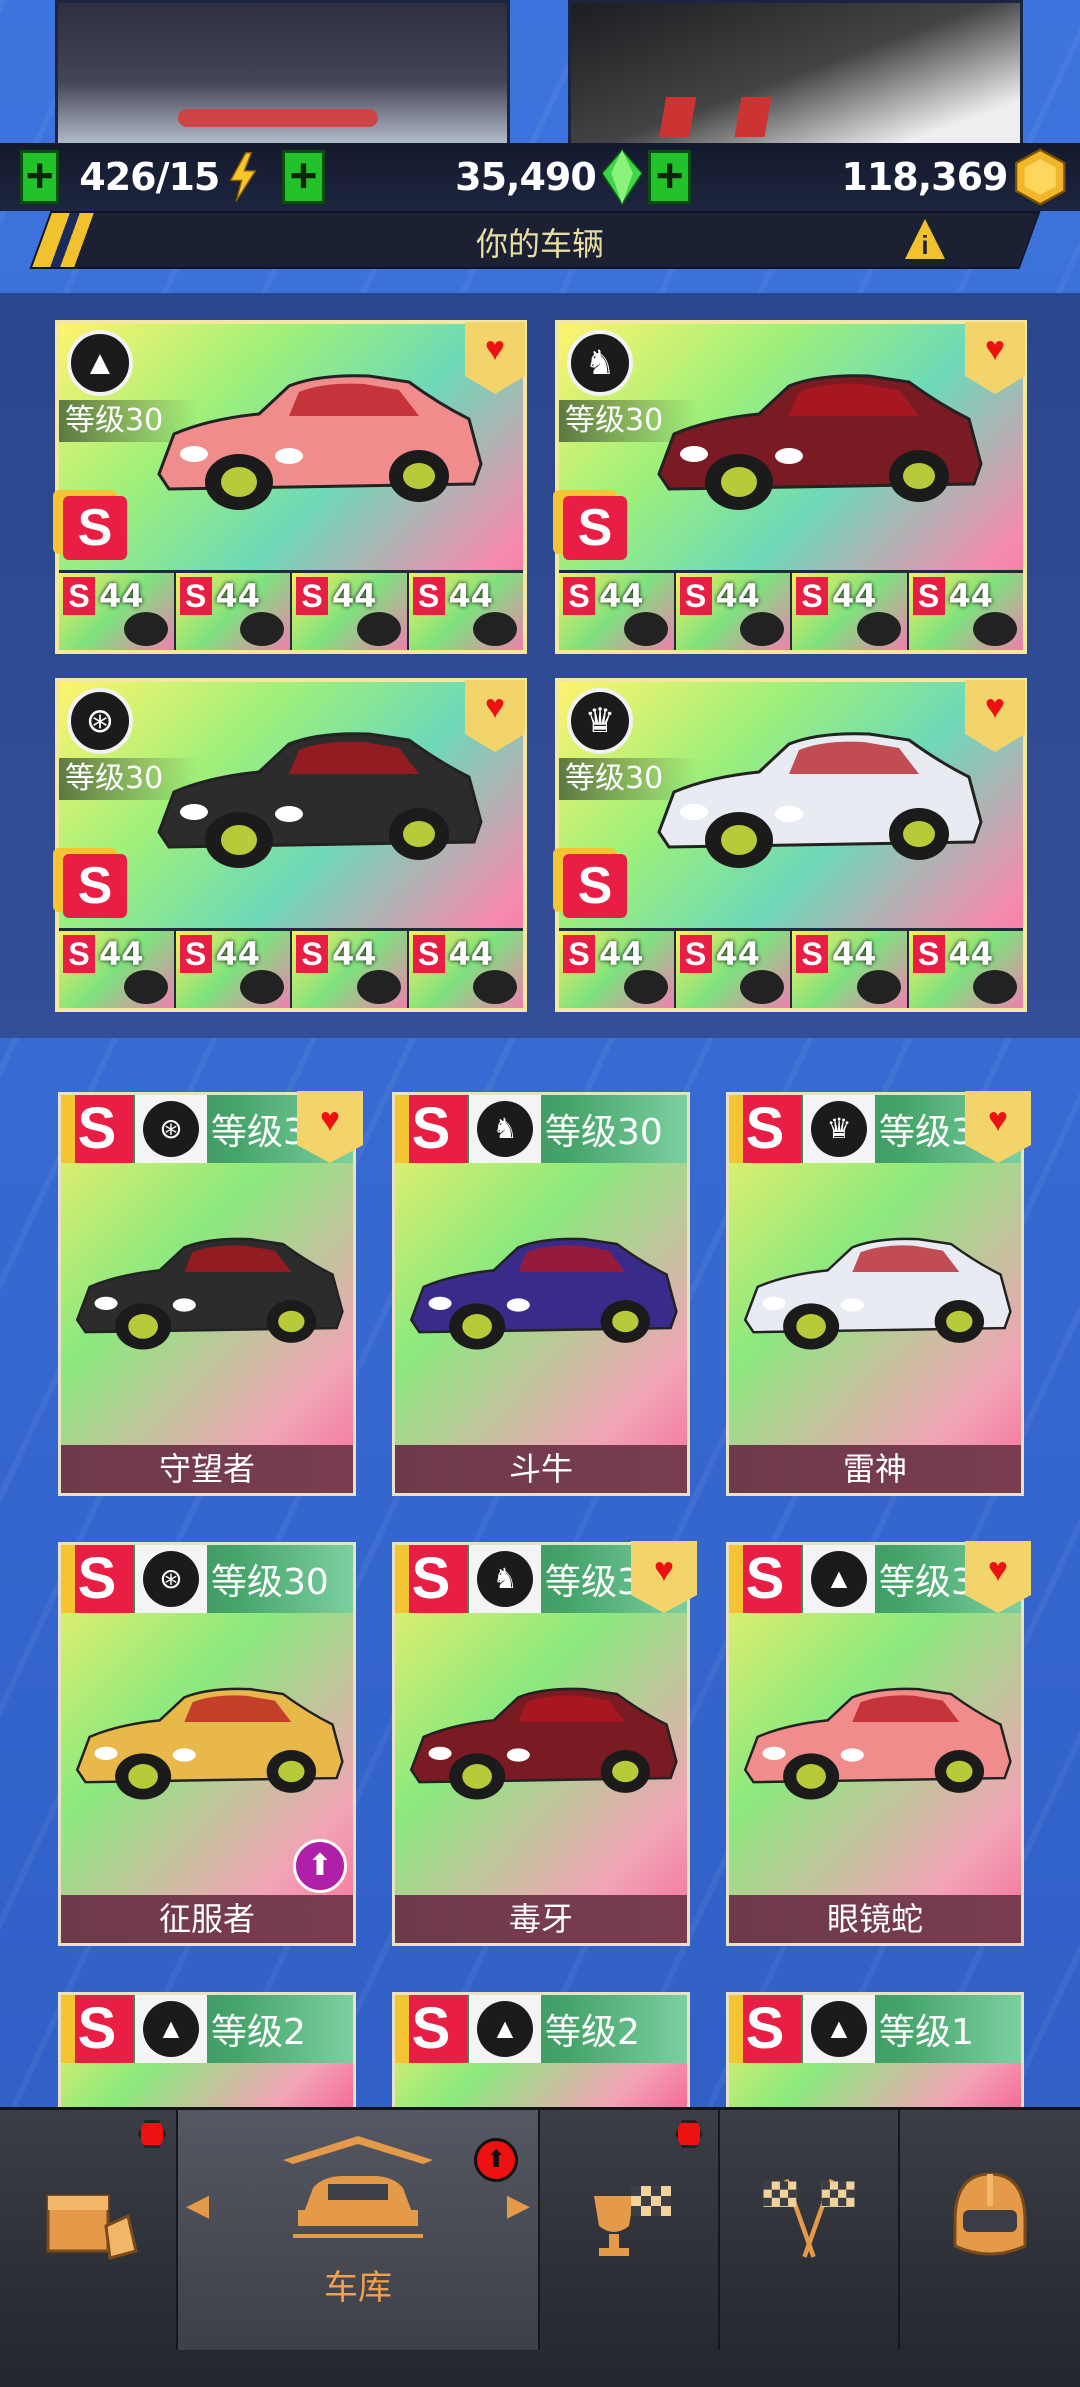 Image resolution: width=1080 pixels, height=2387 pixels. Describe the element at coordinates (541, 1294) in the screenshot. I see `car-card: S ♞ 等级30 斗牛` at that location.